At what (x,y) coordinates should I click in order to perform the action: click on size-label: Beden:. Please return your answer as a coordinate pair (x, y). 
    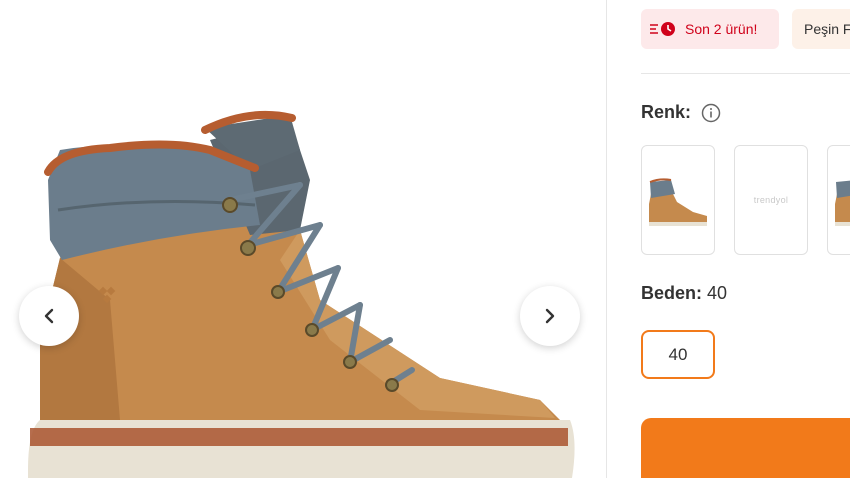
    Looking at the image, I should click on (672, 293).